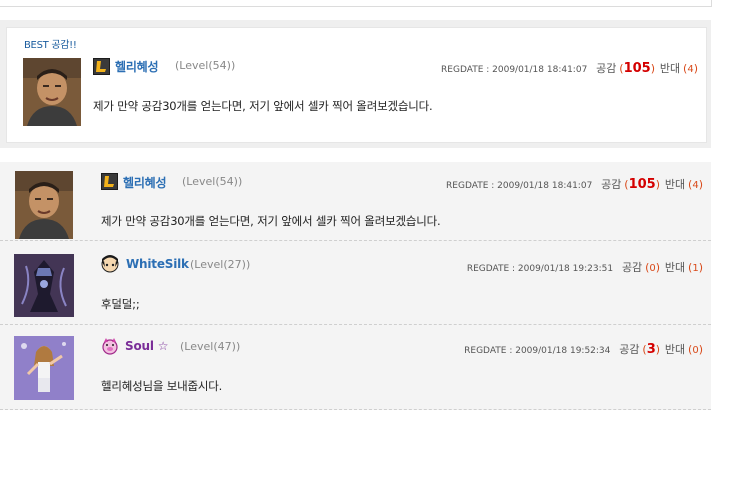 Image resolution: width=750 pixels, height=490 pixels. I want to click on level-info: (Level(47)), so click(210, 346).